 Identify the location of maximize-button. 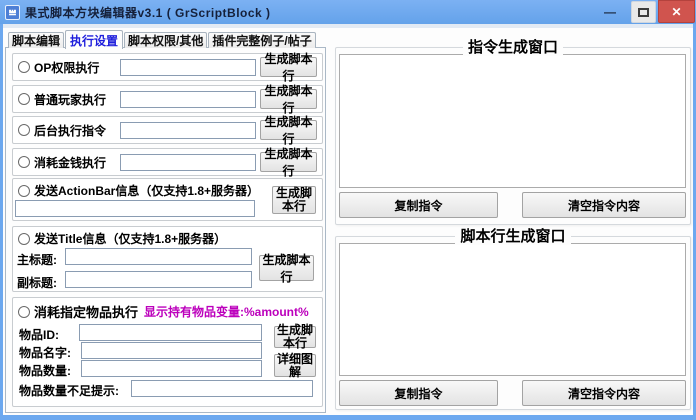
(643, 12).